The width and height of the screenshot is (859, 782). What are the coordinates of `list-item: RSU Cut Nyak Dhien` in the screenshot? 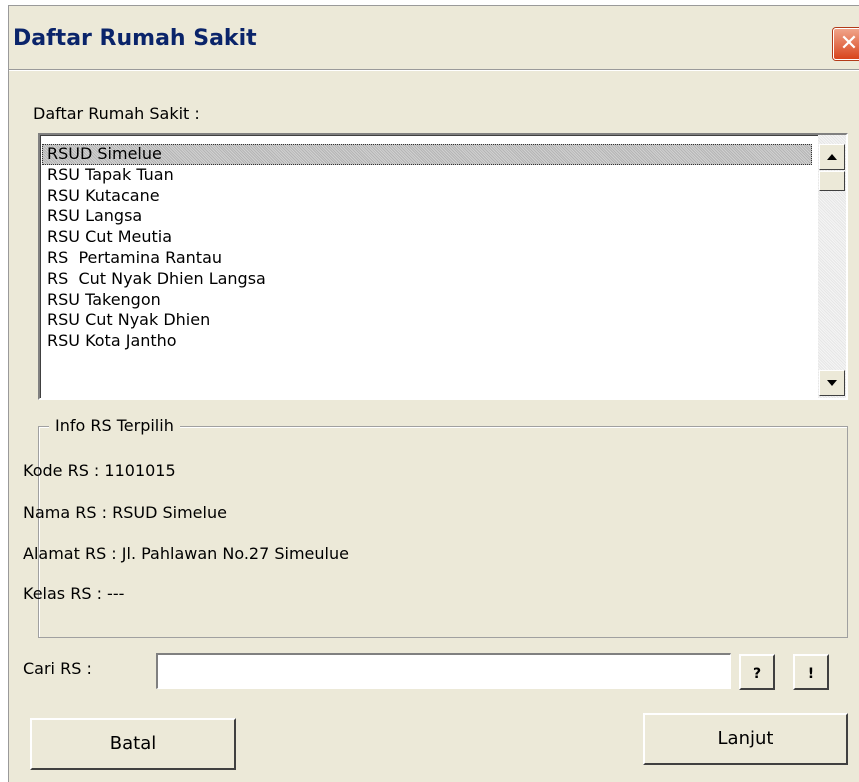 It's located at (427, 320).